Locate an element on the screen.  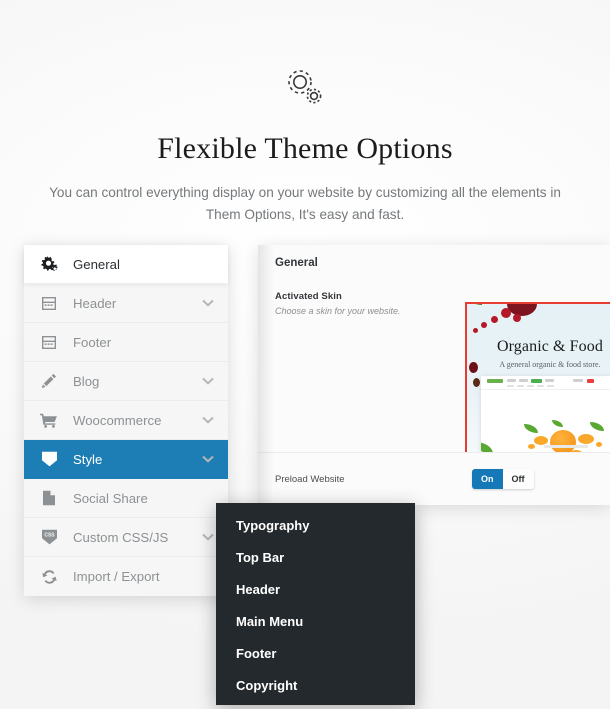
preload-toggle: On Off is located at coordinates (503, 479).